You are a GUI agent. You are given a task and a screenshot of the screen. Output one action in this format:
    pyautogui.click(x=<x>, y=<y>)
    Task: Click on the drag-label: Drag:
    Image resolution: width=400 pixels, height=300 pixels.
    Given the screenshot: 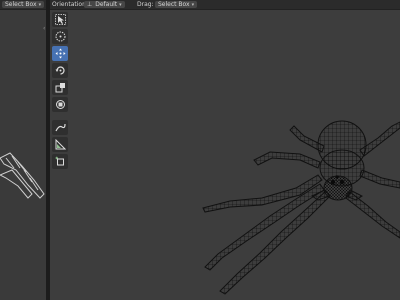 What is the action you would take?
    pyautogui.click(x=145, y=4)
    